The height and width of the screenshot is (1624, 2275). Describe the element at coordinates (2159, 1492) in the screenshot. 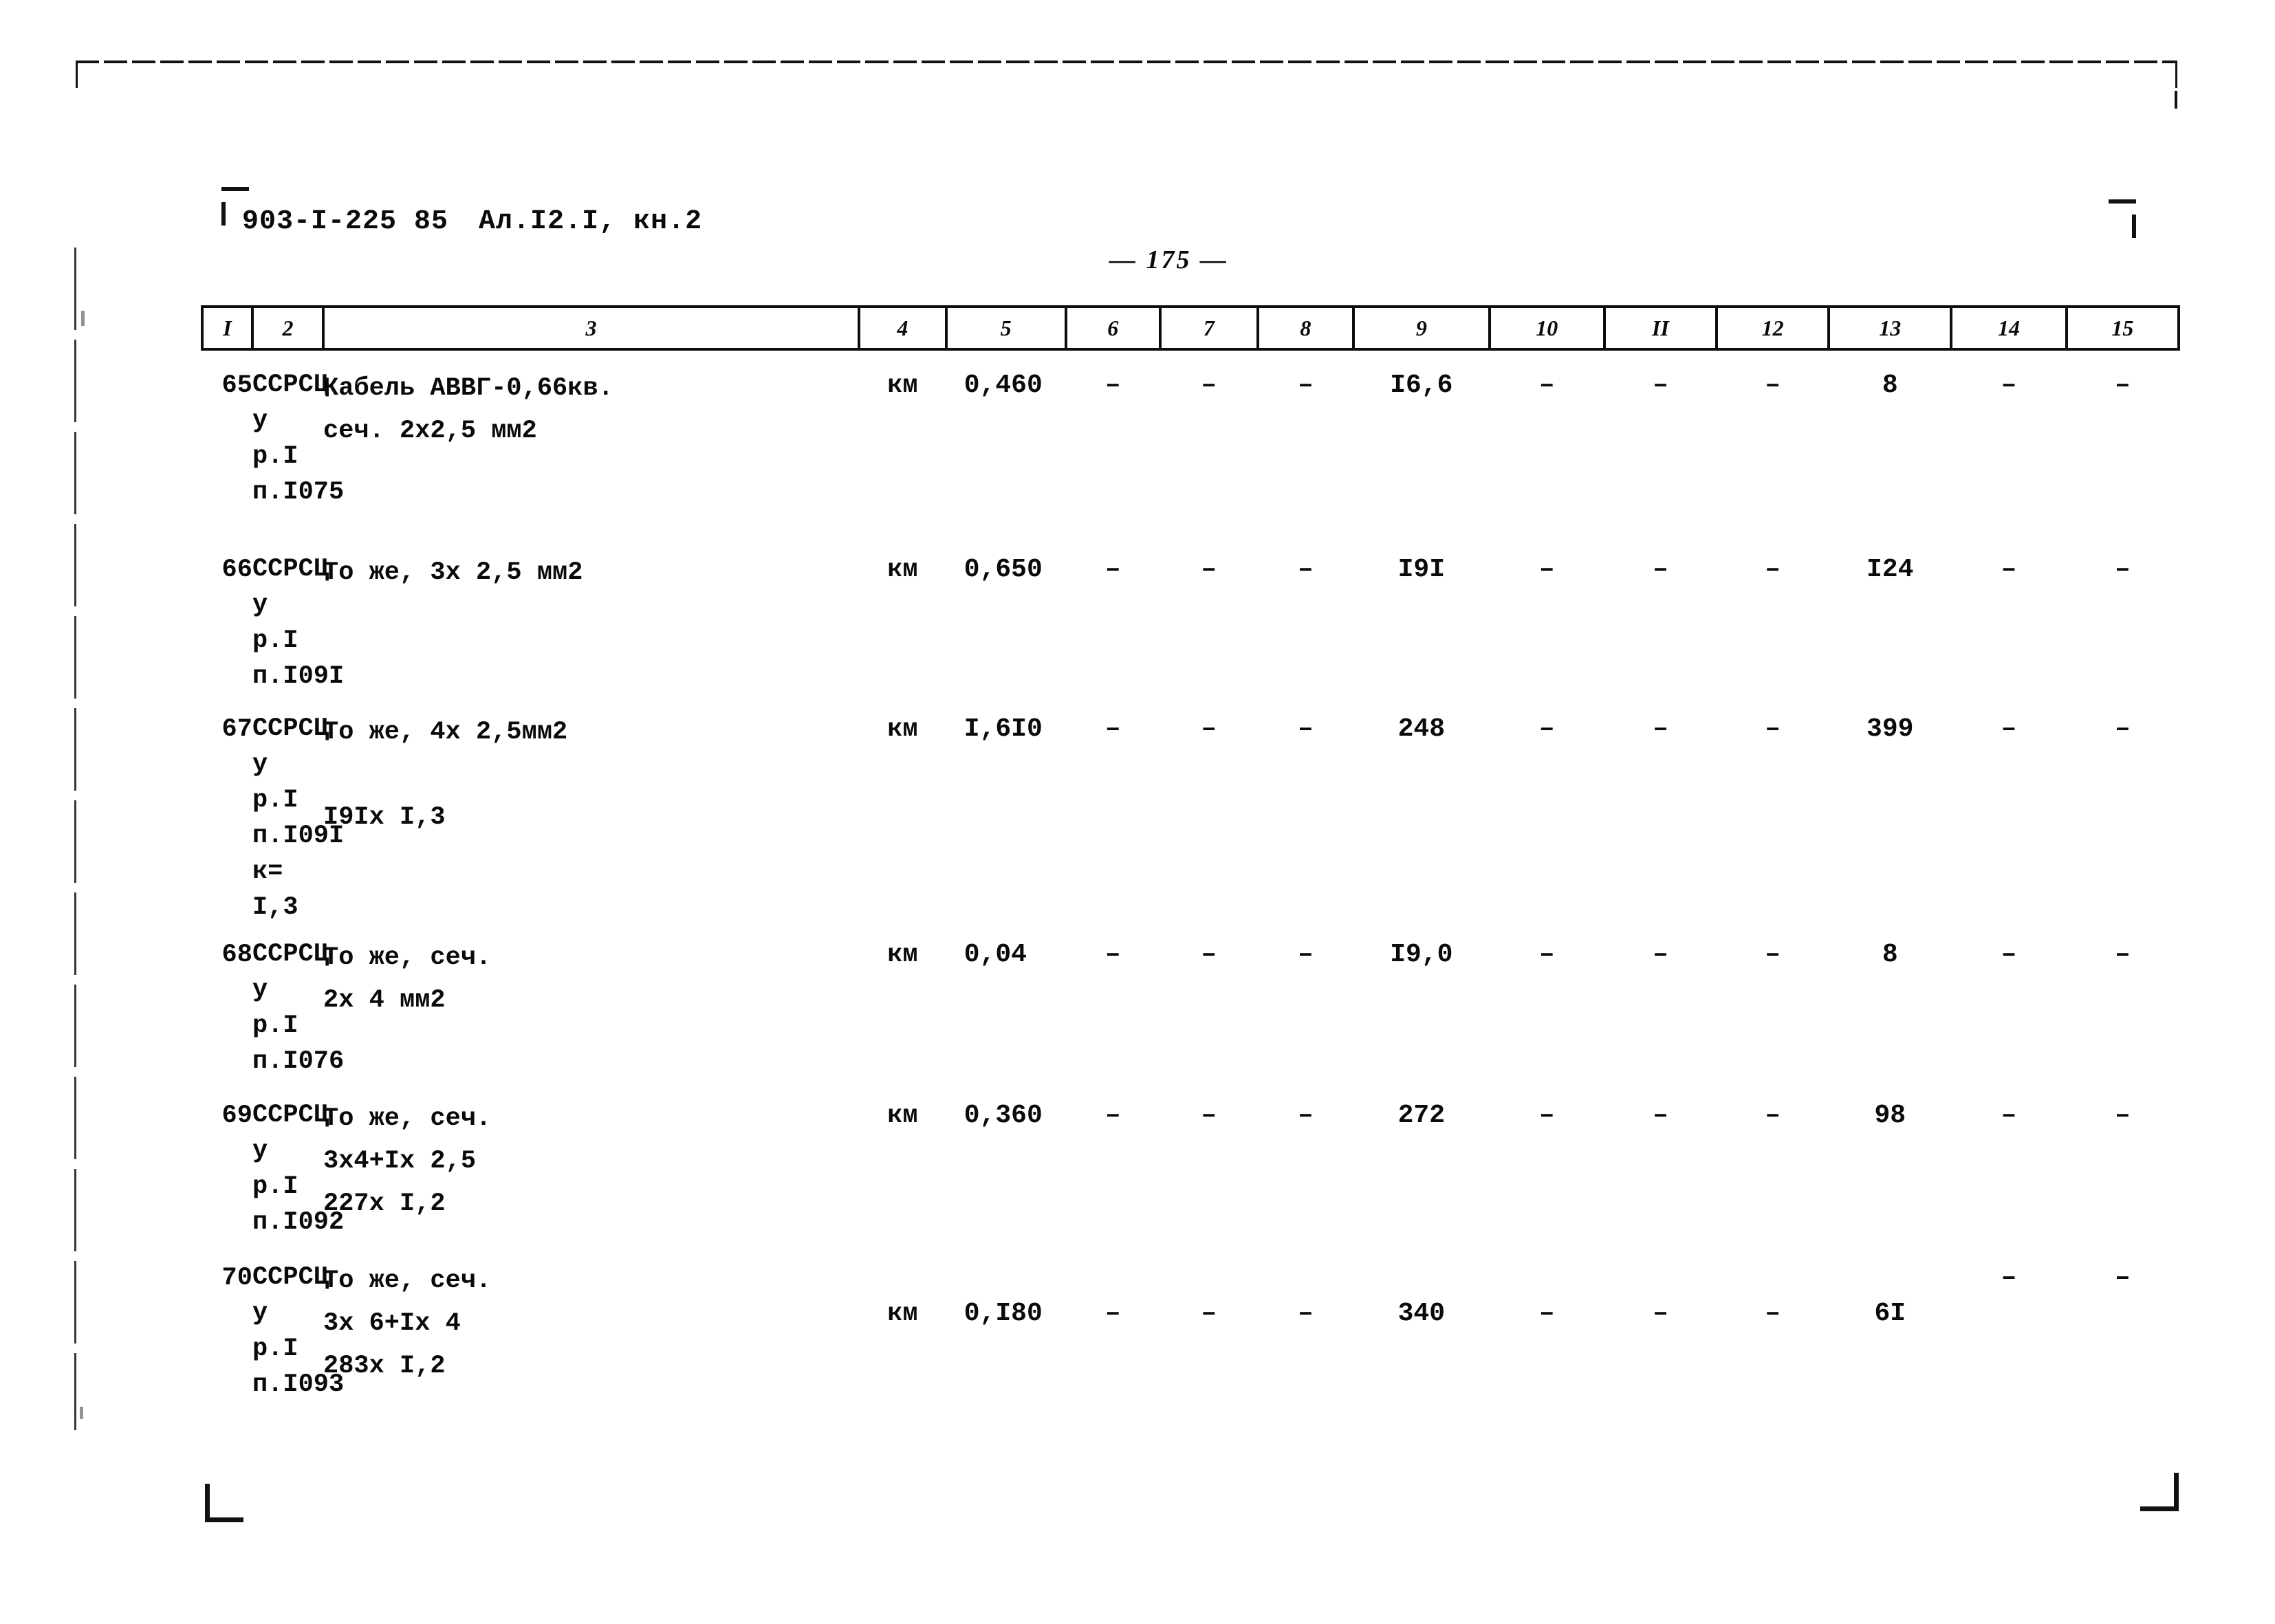

I see `crop-mark-bottom-right` at that location.